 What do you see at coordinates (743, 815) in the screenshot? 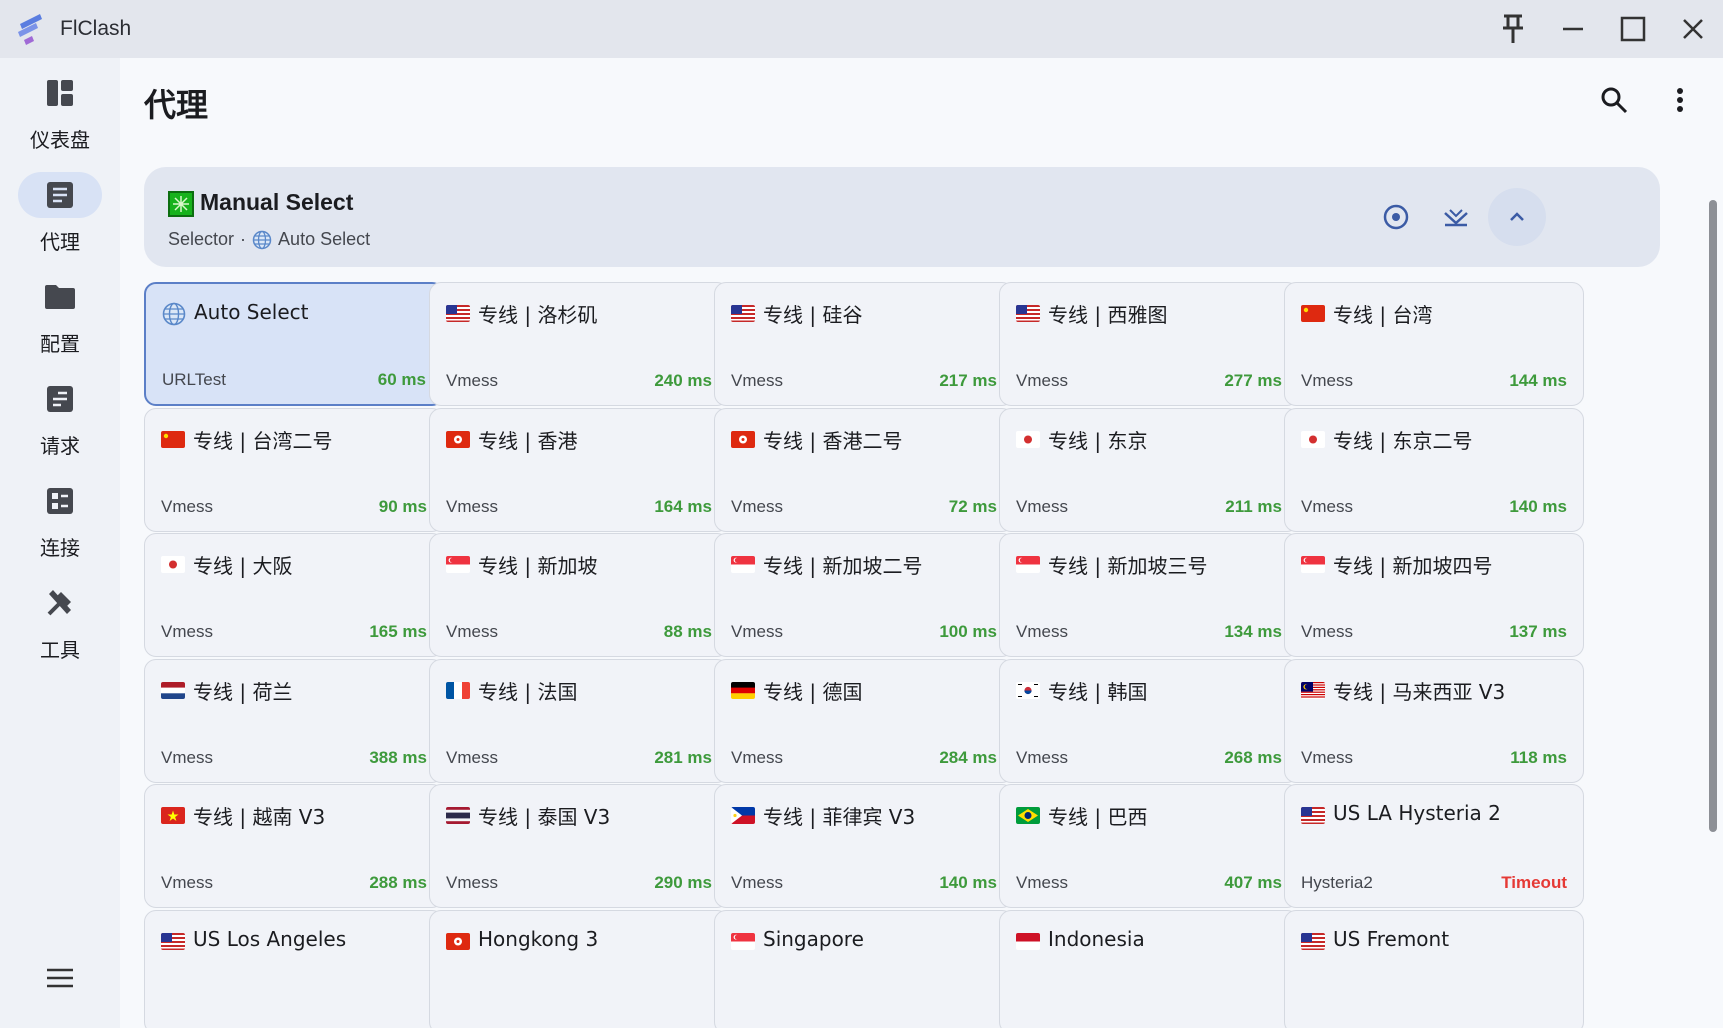
I see `ph-flag-icon` at bounding box center [743, 815].